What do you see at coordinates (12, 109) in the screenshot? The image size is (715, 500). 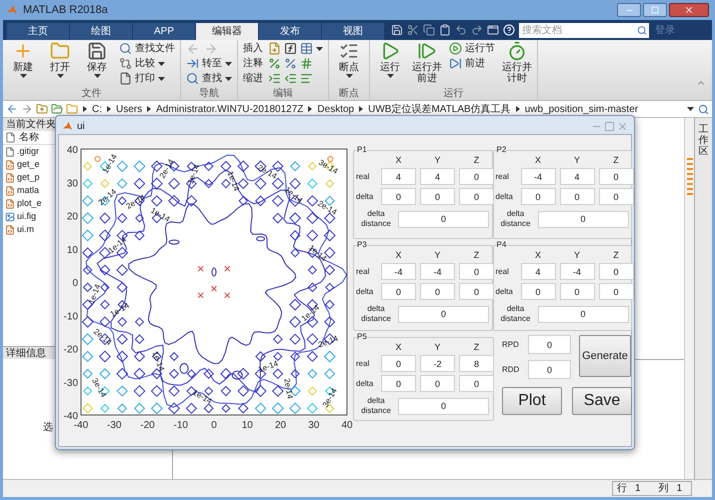 I see `back-icon` at bounding box center [12, 109].